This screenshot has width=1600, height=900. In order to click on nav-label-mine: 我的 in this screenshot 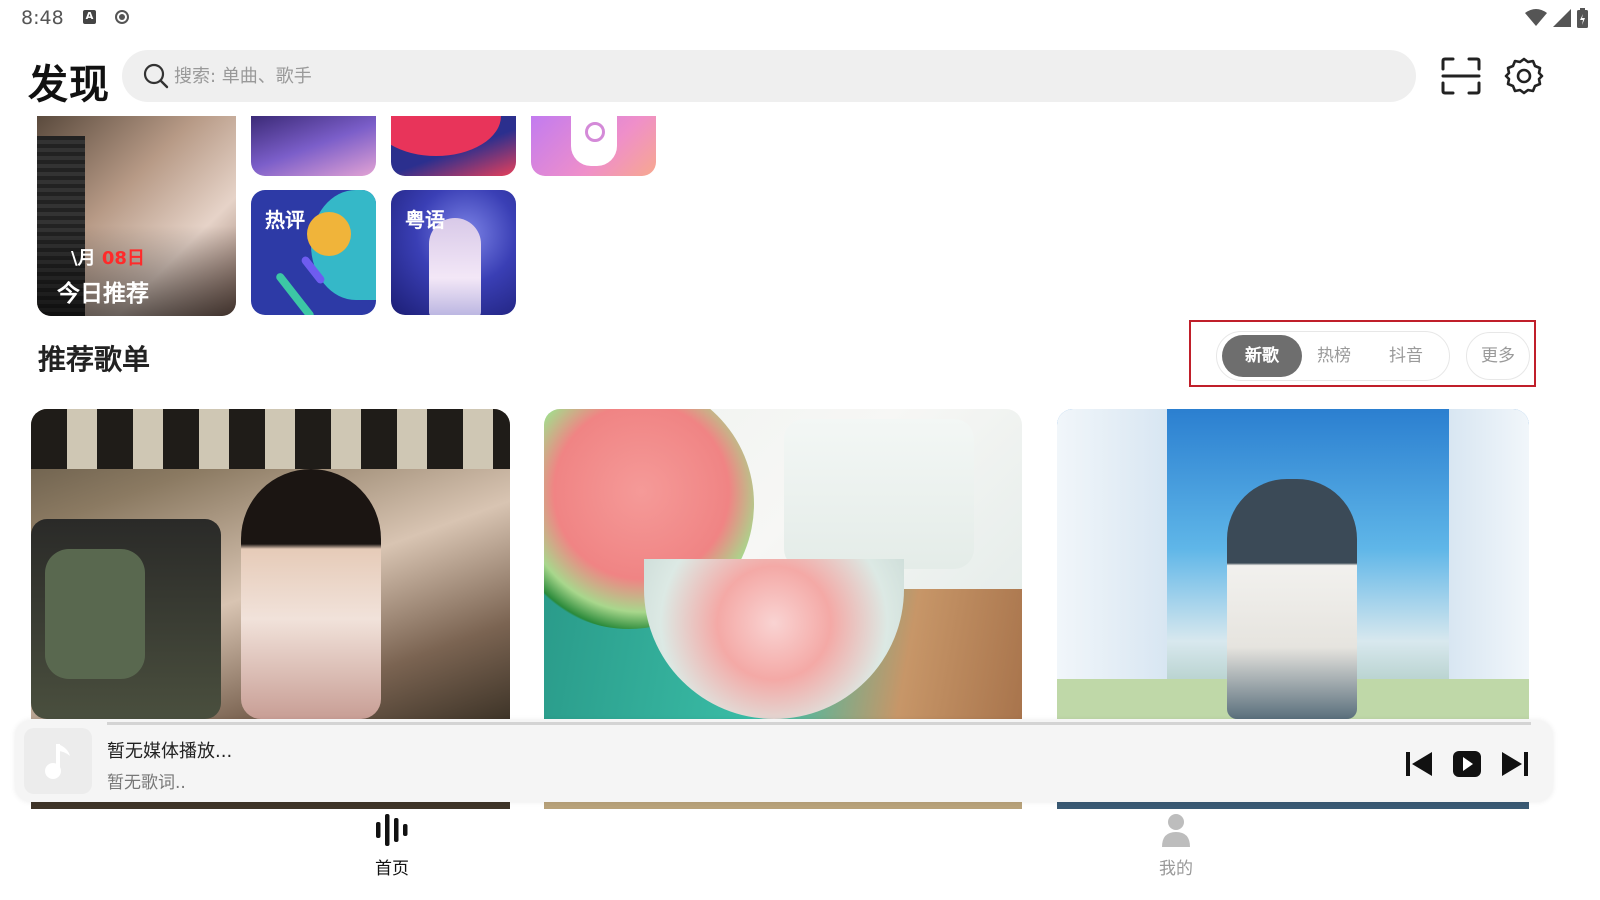, I will do `click(1176, 869)`.